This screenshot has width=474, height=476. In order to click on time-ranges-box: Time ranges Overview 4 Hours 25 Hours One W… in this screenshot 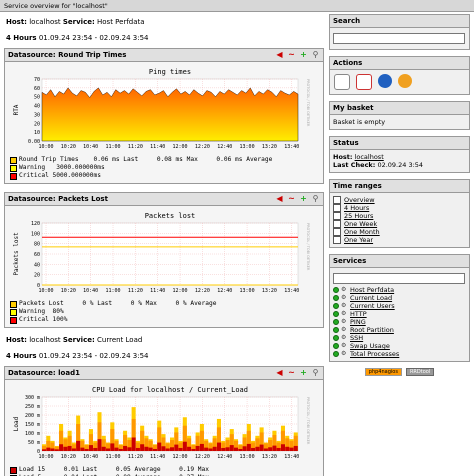, I will do `click(399, 213)`.